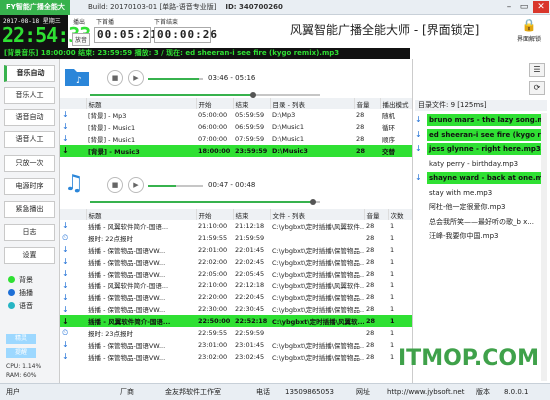 Image resolution: width=550 pixels, height=400 pixels. What do you see at coordinates (214, 150) in the screenshot?
I see `table-cell: 18:00:00` at bounding box center [214, 150].